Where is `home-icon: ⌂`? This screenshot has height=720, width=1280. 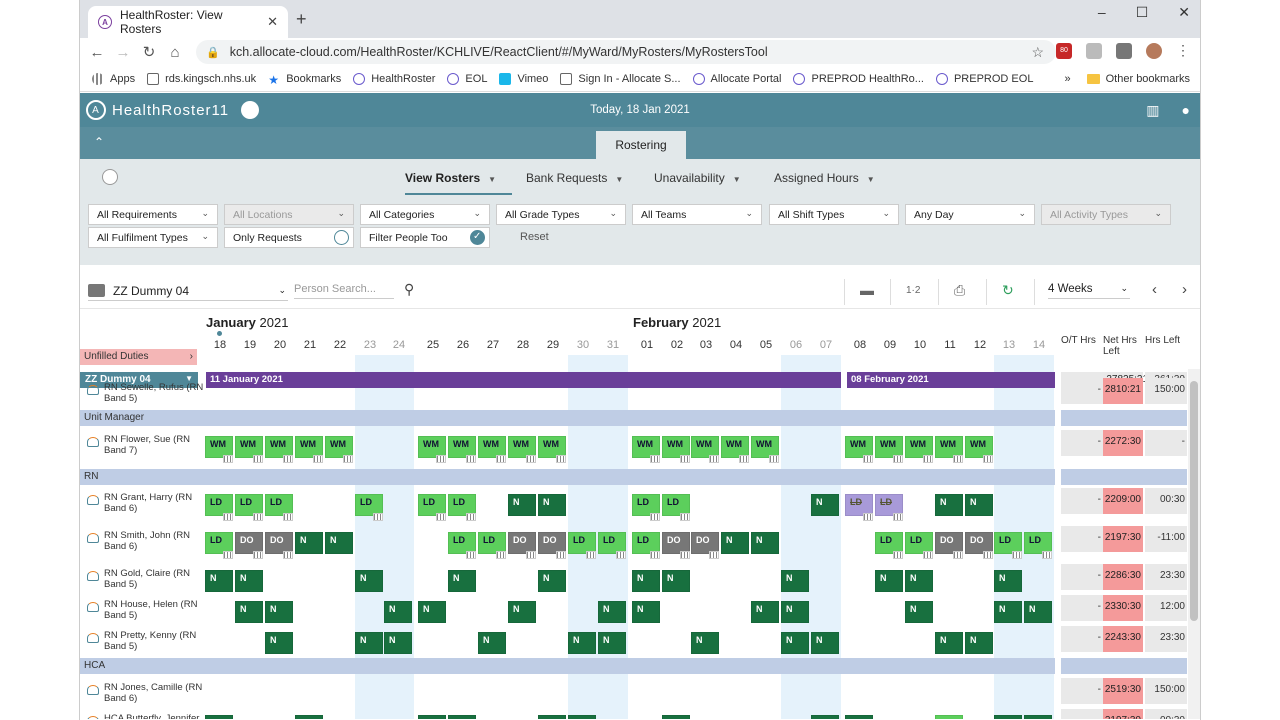
home-icon: ⌂ is located at coordinates (175, 52).